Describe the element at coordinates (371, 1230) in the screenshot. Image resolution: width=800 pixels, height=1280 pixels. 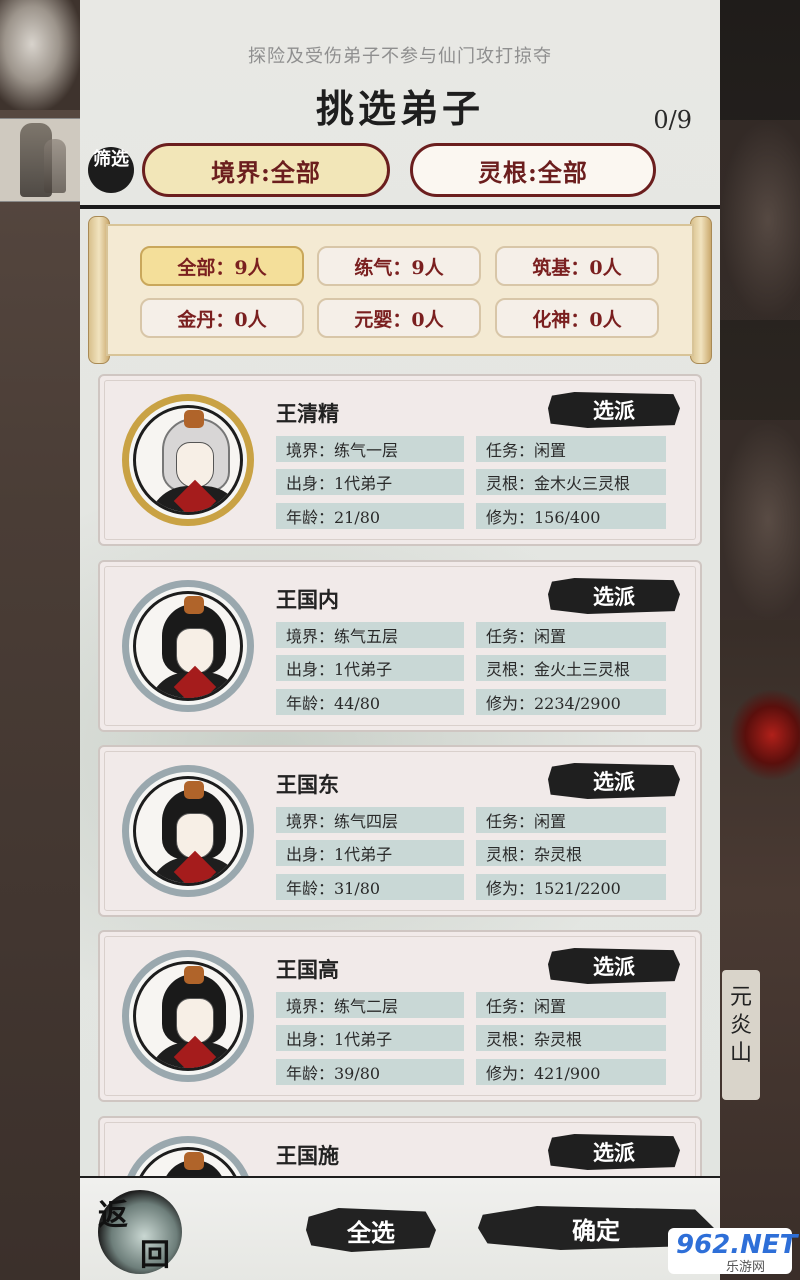
I see `select-all-button: 全选` at that location.